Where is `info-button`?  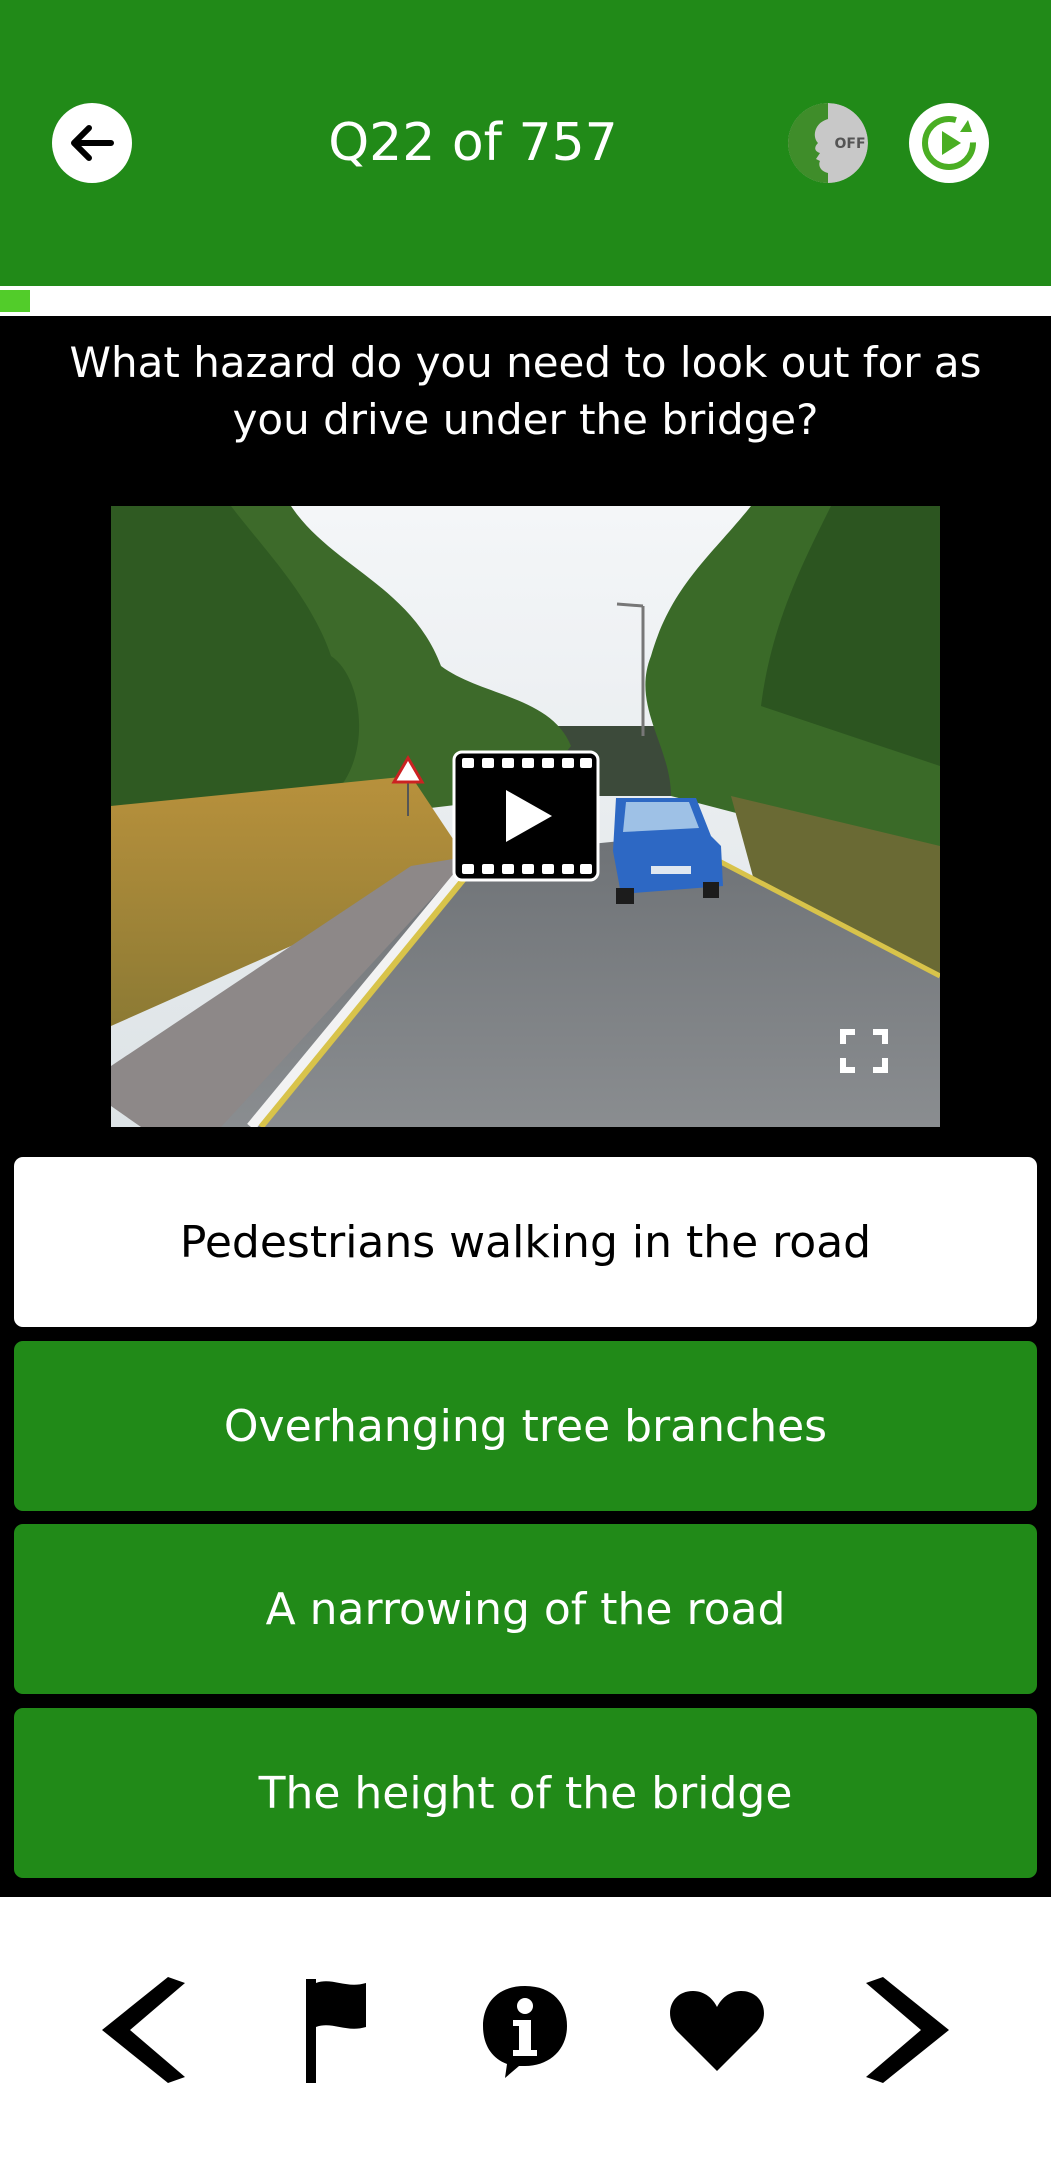
info-button is located at coordinates (525, 2030).